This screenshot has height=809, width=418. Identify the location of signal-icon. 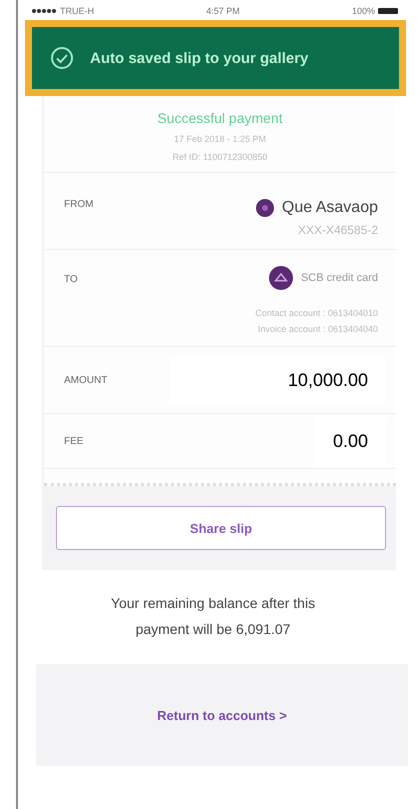
(44, 11).